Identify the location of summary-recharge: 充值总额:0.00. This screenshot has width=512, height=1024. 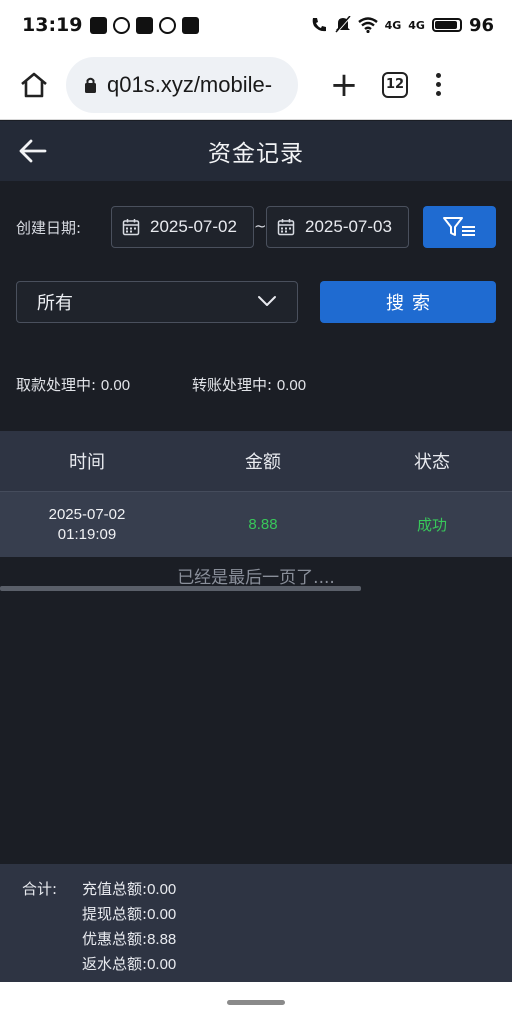
(129, 888).